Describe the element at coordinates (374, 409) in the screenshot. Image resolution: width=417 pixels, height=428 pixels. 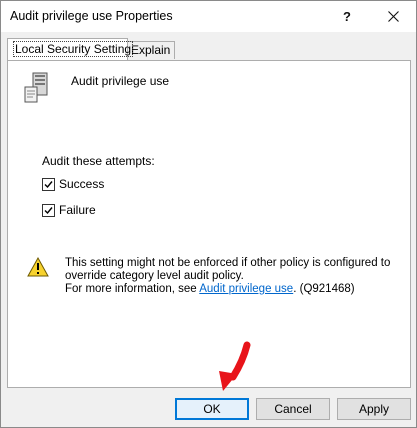
I see `apply-button: Apply` at that location.